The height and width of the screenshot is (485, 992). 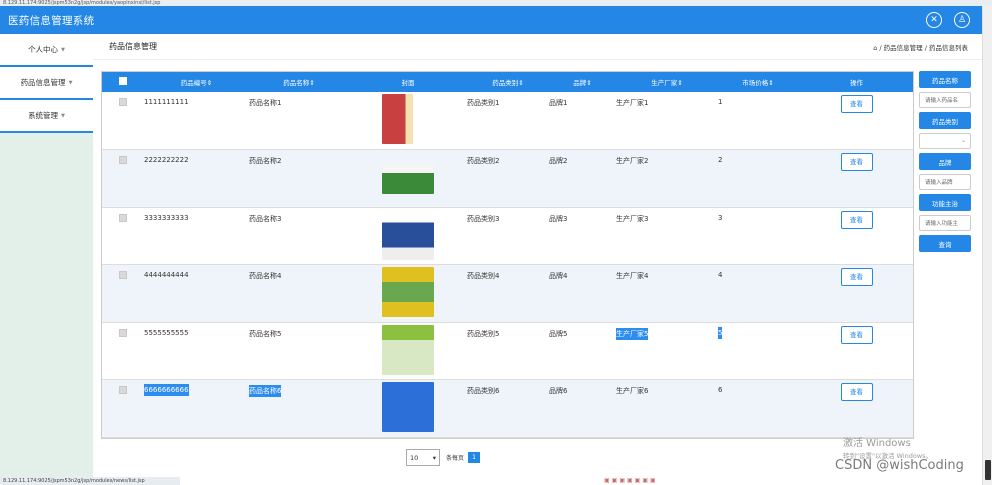 I want to click on column-header-price: 市场价格⇕, so click(x=758, y=82).